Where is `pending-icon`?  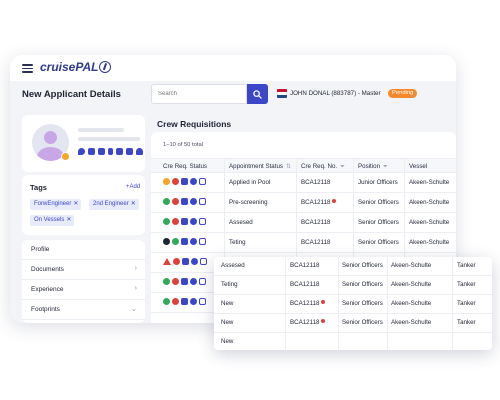
pending-icon is located at coordinates (166, 241).